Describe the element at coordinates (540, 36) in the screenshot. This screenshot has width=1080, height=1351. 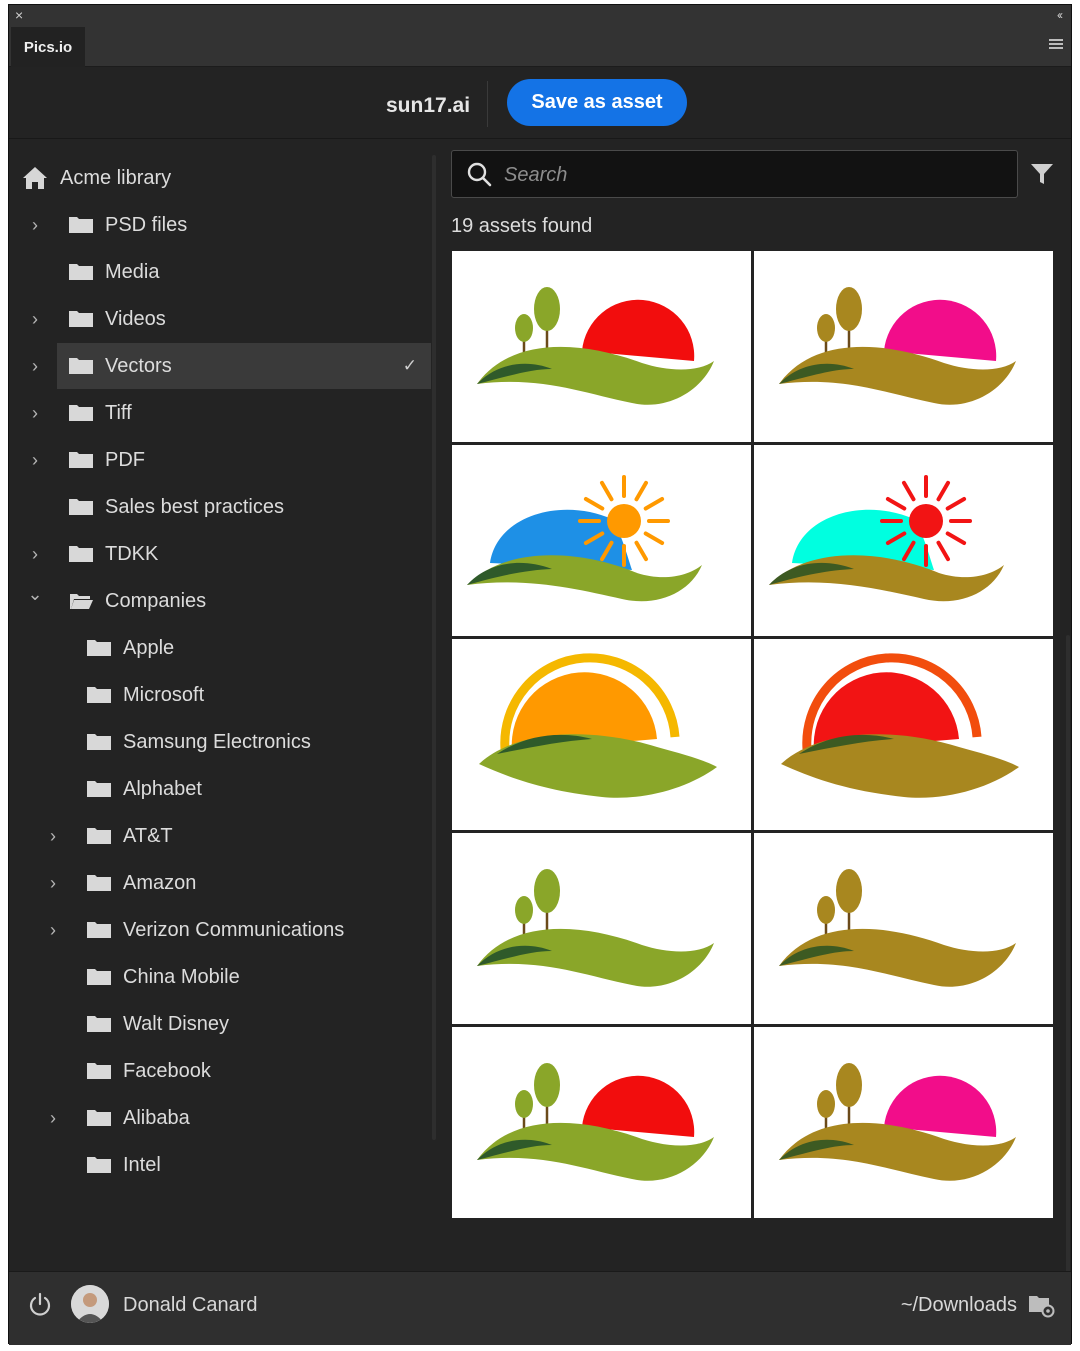
I see `panel-chrome: × ‹‹ Pics.io` at that location.